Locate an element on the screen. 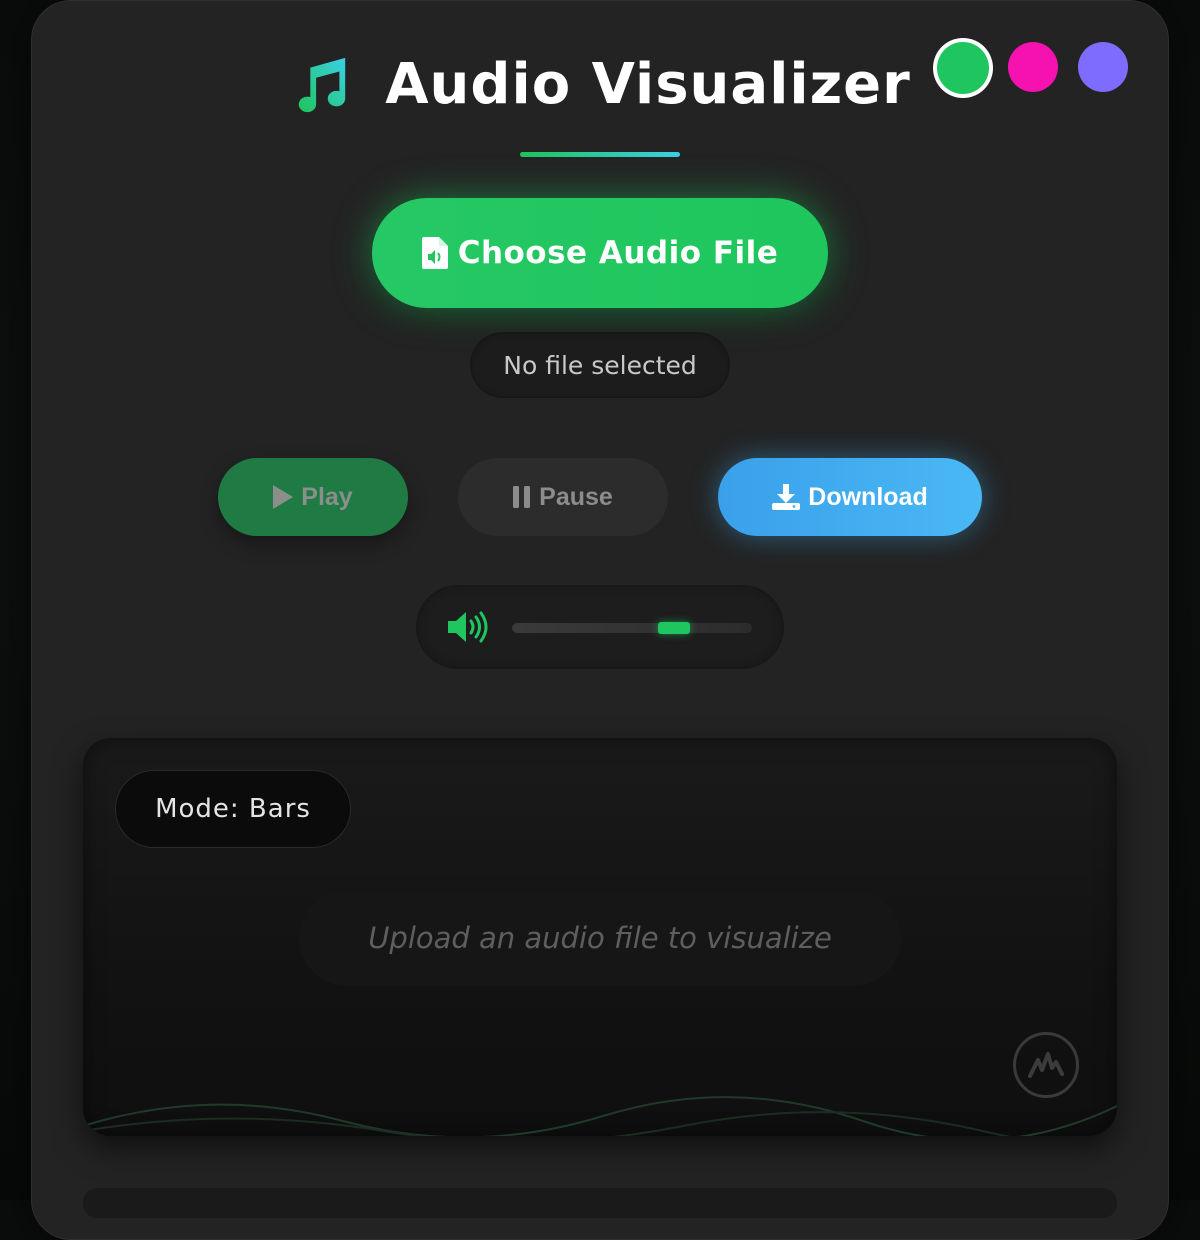  file-status-badge: No file selected is located at coordinates (600, 365).